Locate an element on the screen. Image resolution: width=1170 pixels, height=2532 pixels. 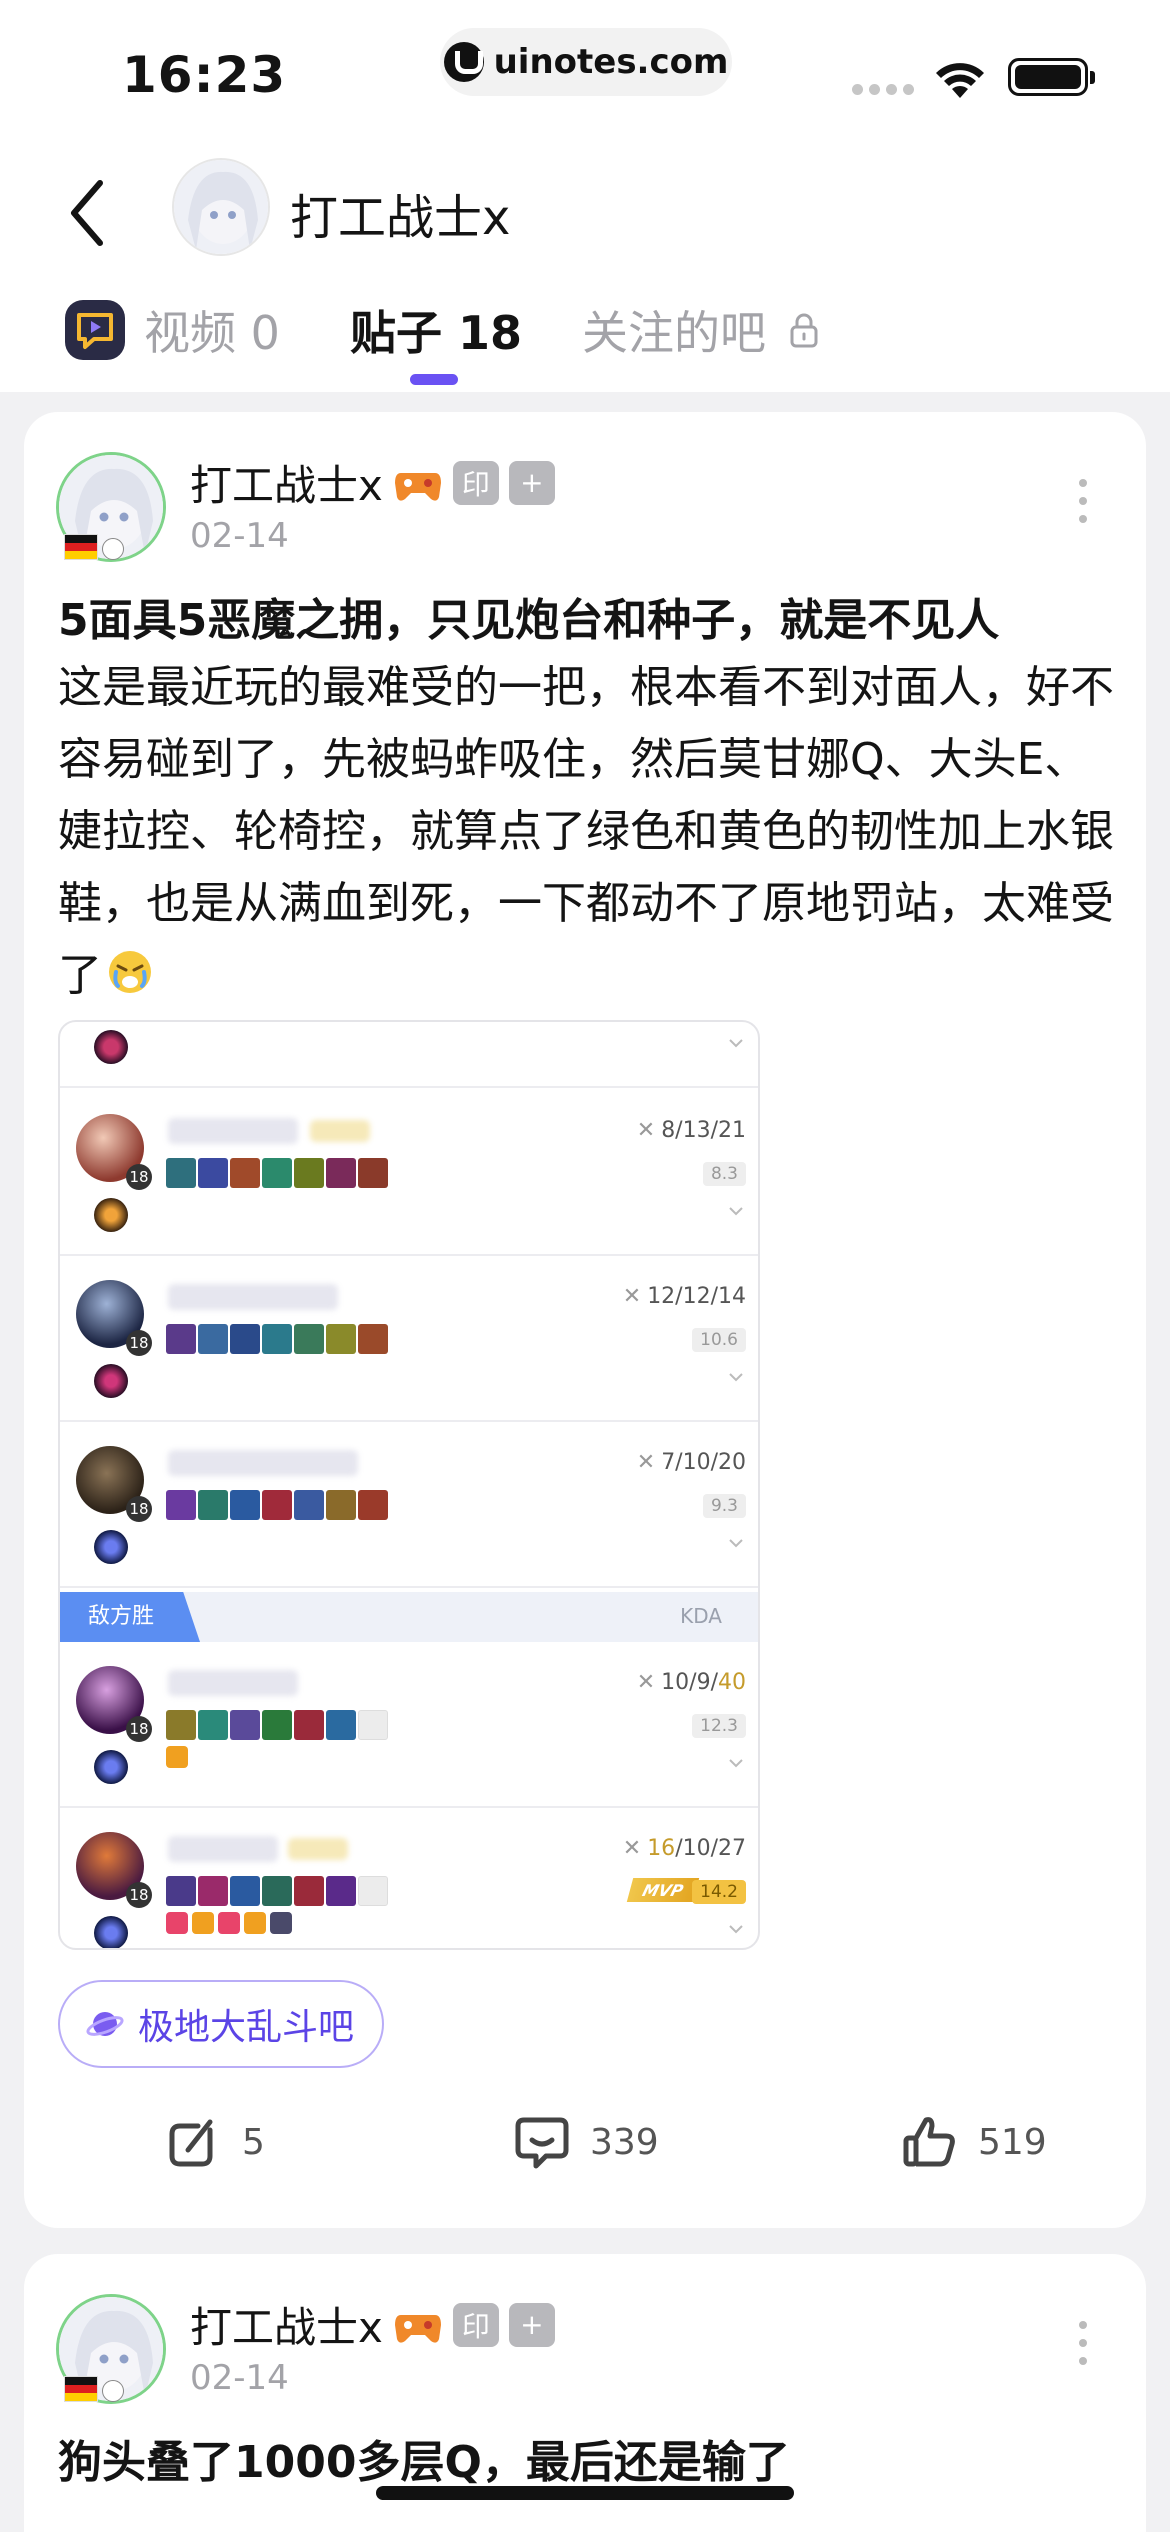
player-row: 18 ✕ 7/10/20 9.3 is located at coordinates (409, 1505).